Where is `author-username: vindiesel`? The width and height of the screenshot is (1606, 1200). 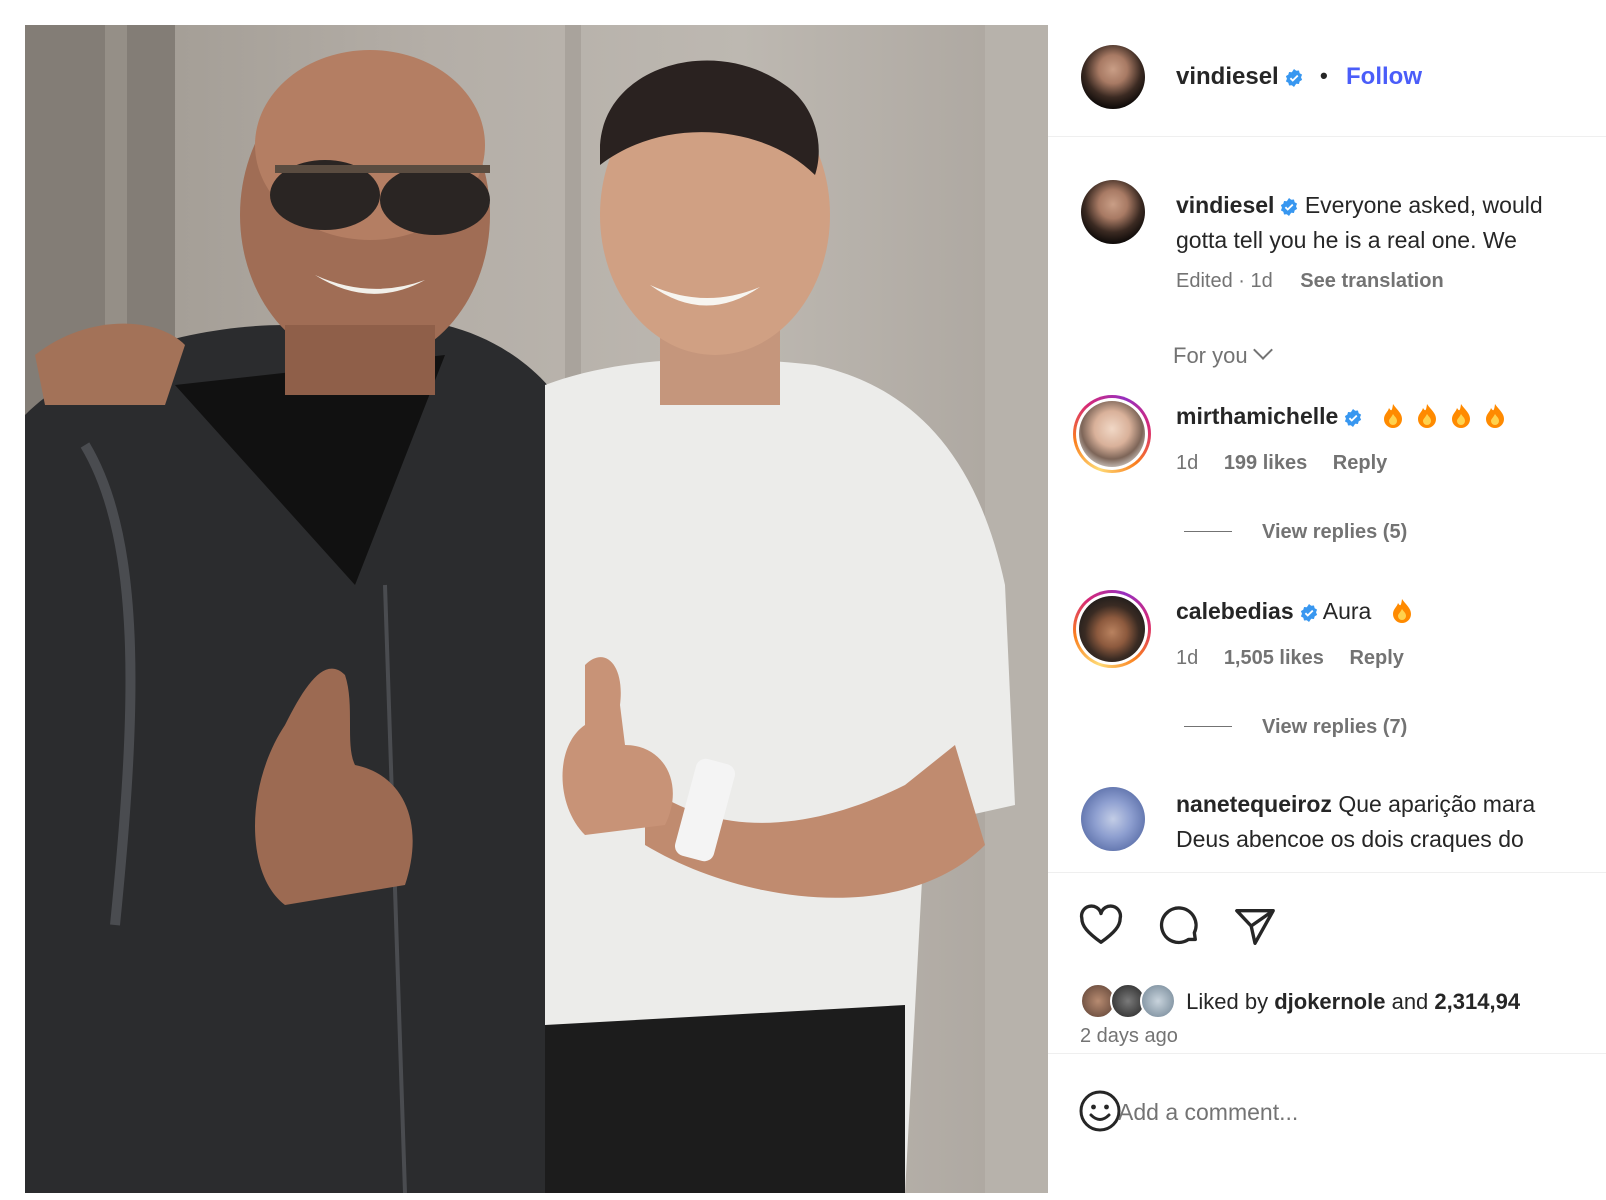 author-username: vindiesel is located at coordinates (1239, 77).